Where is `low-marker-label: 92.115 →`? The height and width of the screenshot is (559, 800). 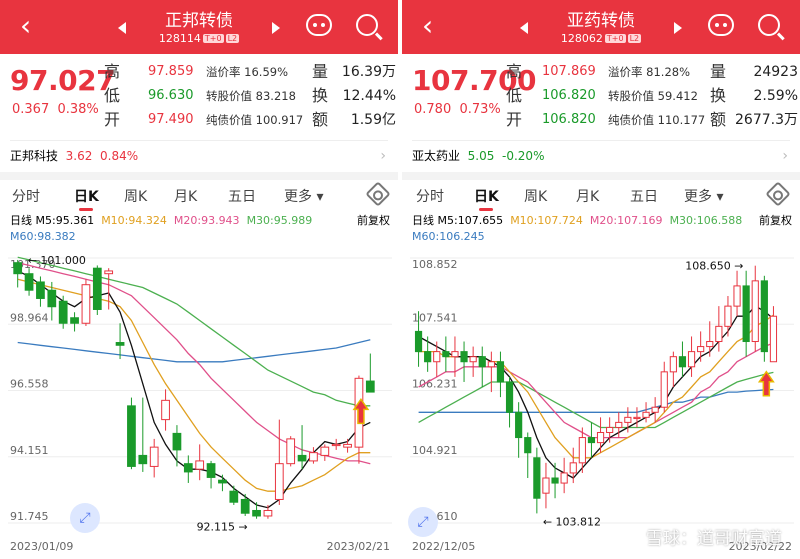
low-marker-label: 92.115 → is located at coordinates (222, 527).